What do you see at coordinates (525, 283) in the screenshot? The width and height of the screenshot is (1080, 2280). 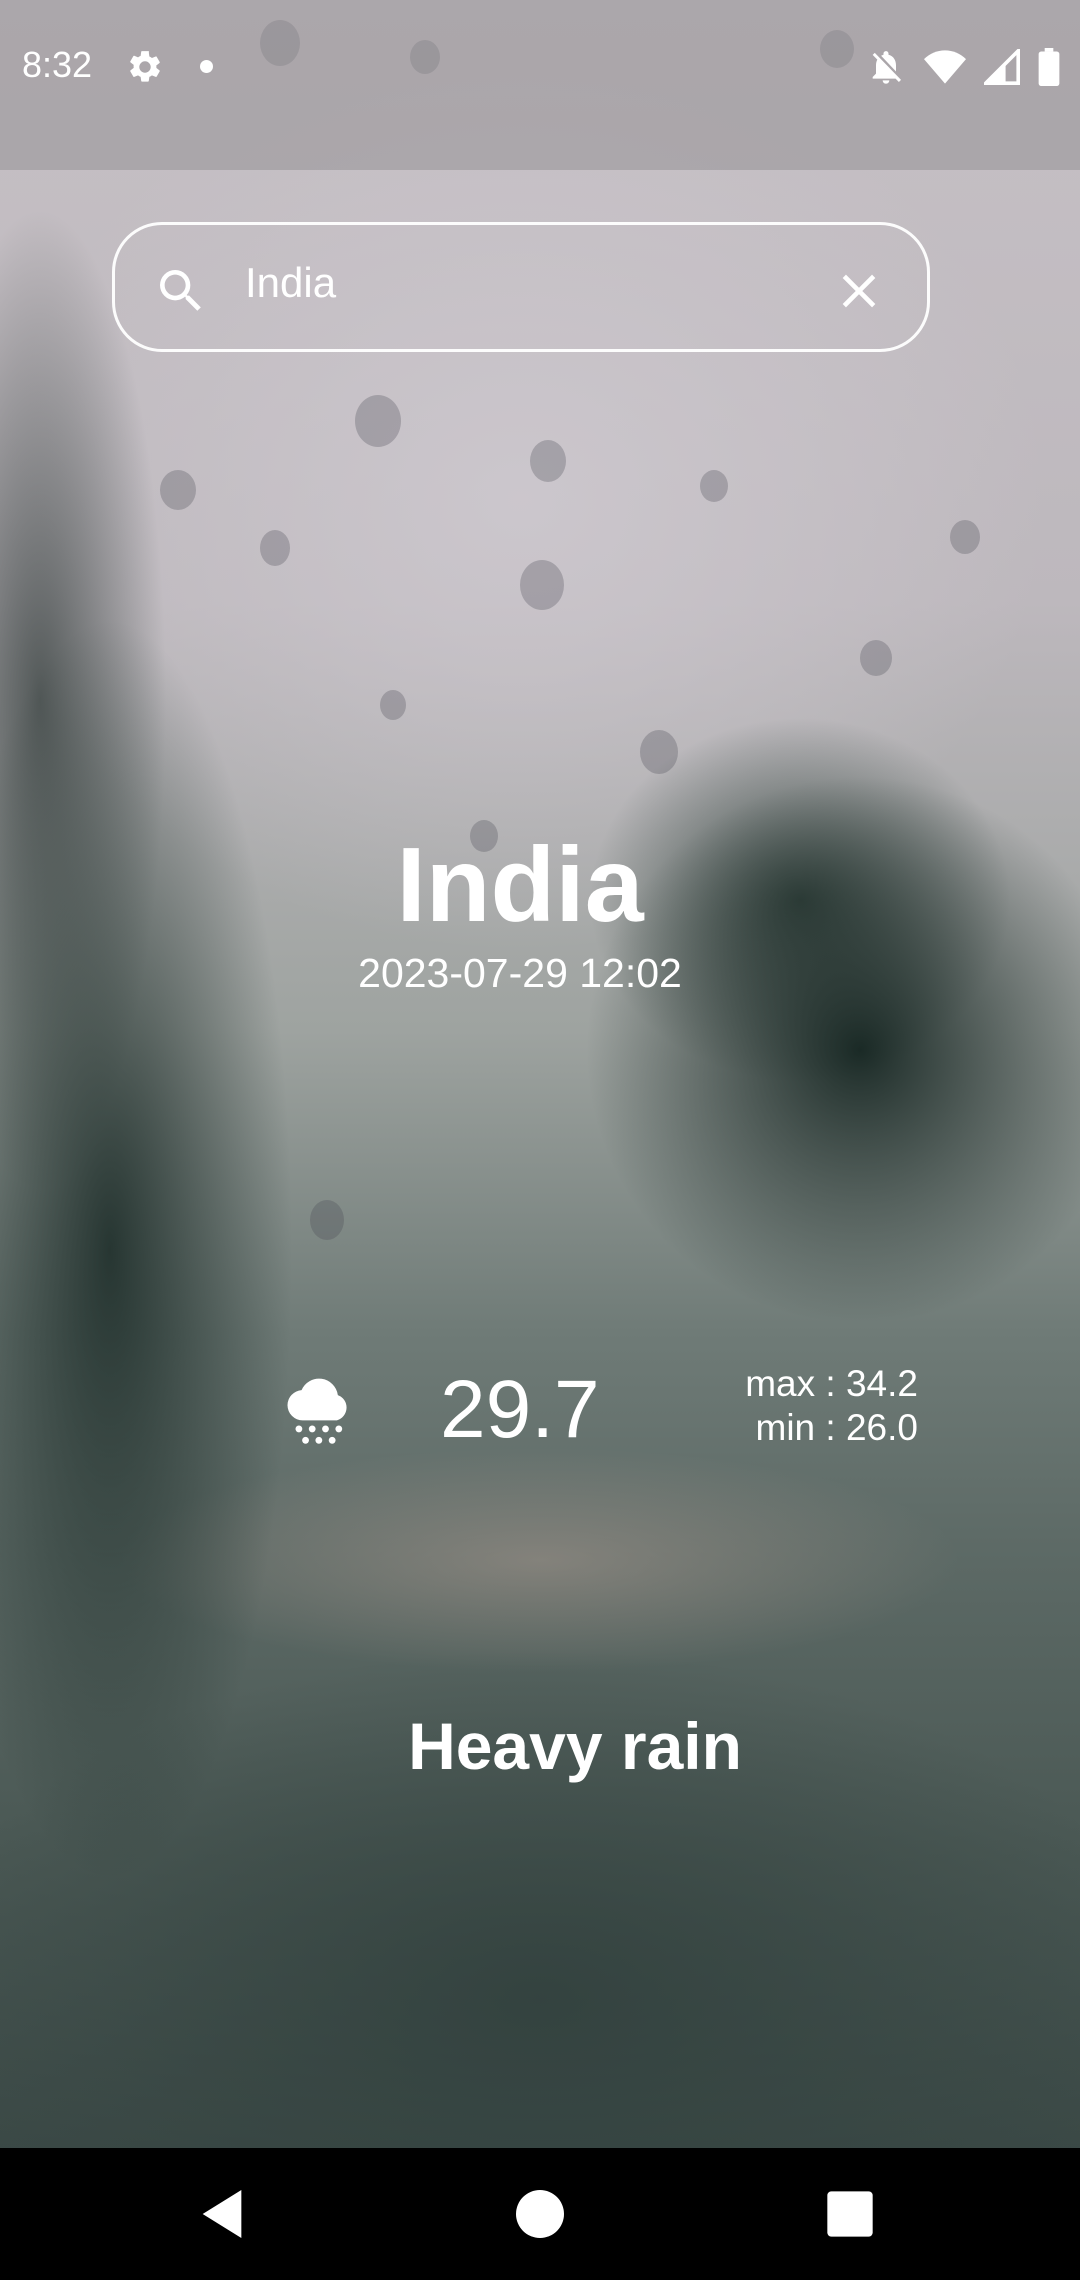 I see `search-input` at bounding box center [525, 283].